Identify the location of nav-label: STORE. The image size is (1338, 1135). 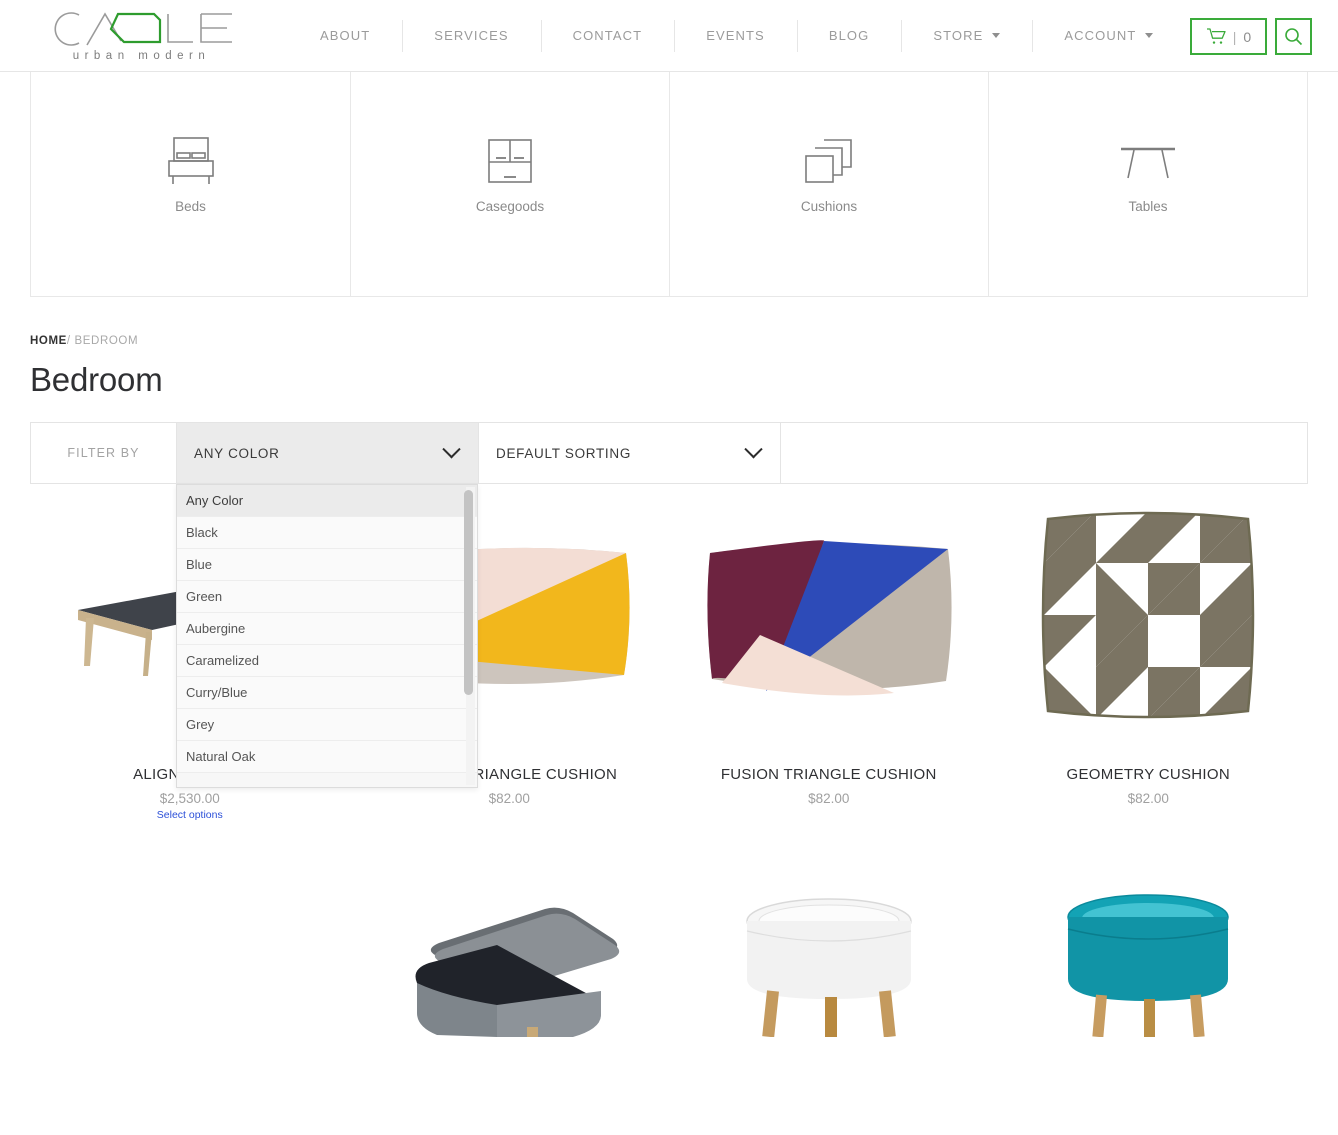
(958, 35).